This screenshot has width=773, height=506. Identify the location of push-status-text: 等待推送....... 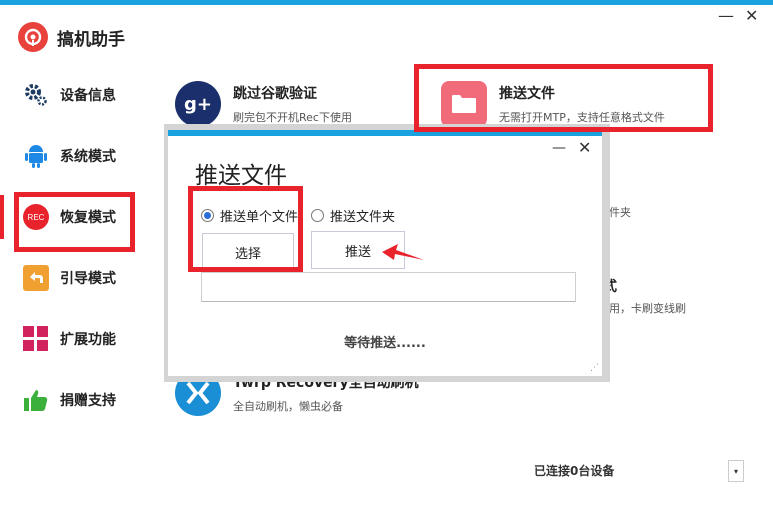
(385, 343).